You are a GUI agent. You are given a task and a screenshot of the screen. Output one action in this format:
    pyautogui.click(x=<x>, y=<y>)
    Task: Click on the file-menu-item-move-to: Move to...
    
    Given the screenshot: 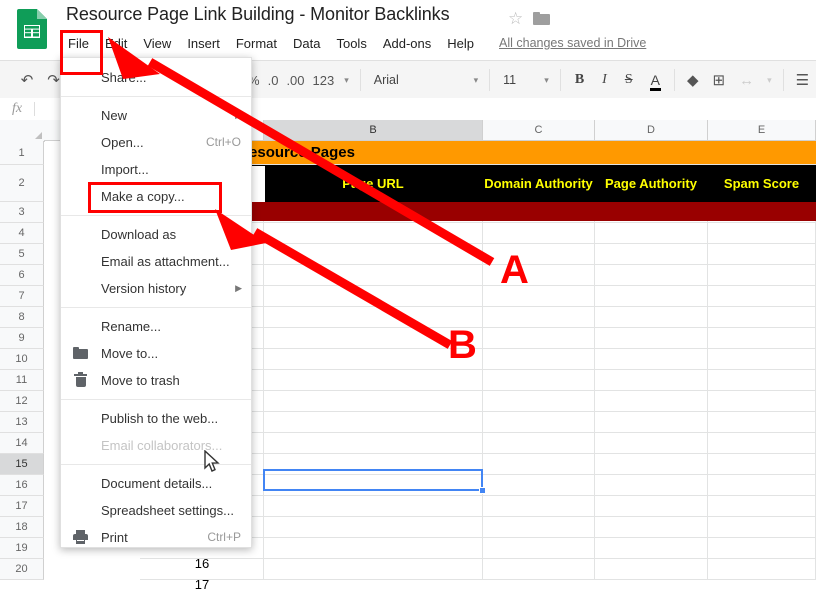 What is the action you would take?
    pyautogui.click(x=156, y=353)
    